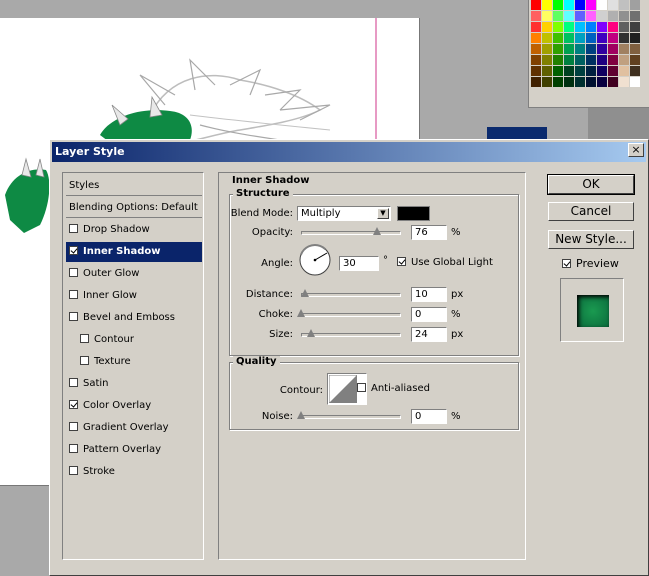 This screenshot has height=576, width=649. What do you see at coordinates (413, 213) in the screenshot?
I see `shadow-color-swatch` at bounding box center [413, 213].